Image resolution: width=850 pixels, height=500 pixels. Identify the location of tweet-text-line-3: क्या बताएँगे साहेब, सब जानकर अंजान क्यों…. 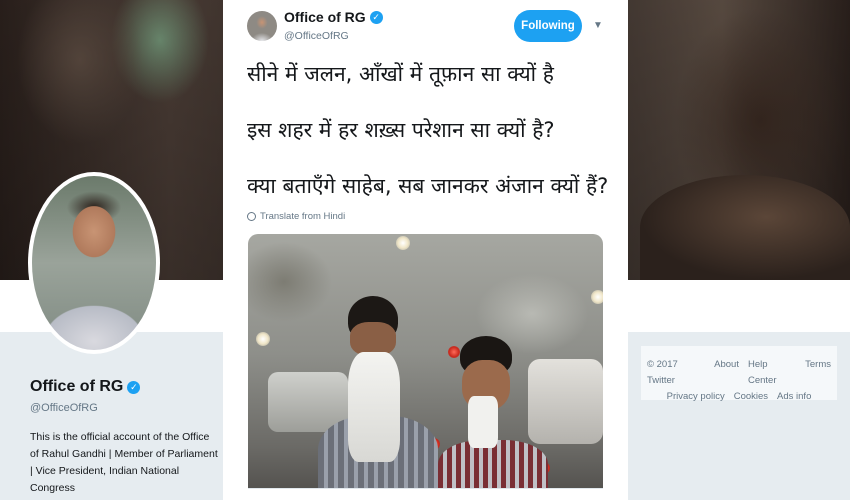
(428, 186).